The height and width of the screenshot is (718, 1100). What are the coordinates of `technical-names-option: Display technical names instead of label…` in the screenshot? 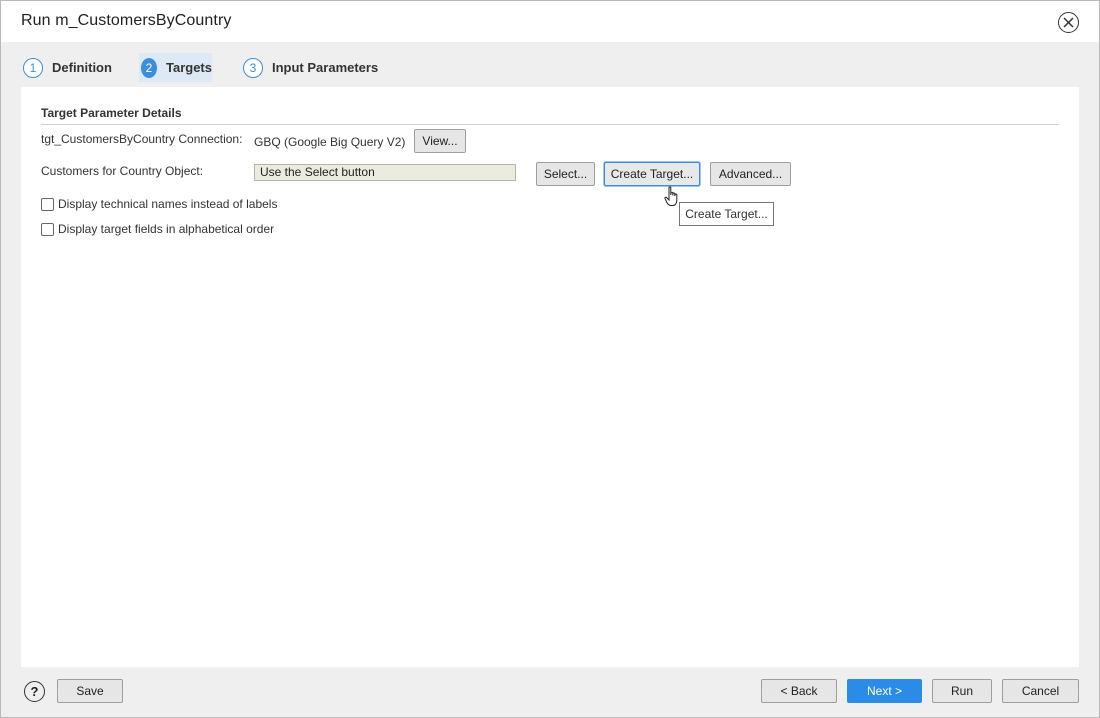 It's located at (159, 204).